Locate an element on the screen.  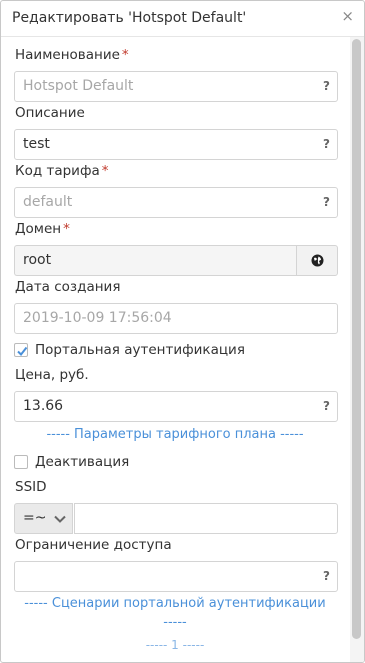
name-label: Наименование * is located at coordinates (72, 55).